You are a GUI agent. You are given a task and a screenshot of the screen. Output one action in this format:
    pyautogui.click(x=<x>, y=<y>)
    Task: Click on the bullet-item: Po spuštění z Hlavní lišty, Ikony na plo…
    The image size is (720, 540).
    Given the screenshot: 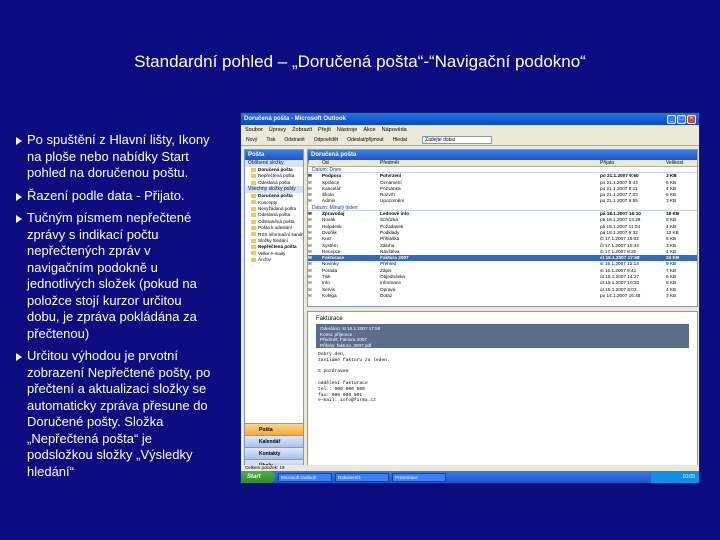 What is the action you would take?
    pyautogui.click(x=116, y=157)
    